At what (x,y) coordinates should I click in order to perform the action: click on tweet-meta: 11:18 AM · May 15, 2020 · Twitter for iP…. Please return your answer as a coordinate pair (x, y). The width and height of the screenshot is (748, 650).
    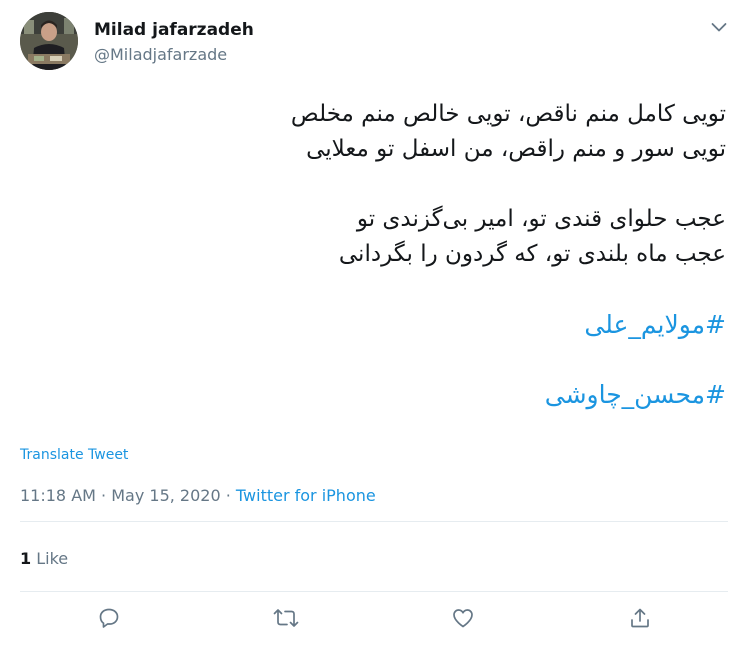
    Looking at the image, I should click on (198, 496).